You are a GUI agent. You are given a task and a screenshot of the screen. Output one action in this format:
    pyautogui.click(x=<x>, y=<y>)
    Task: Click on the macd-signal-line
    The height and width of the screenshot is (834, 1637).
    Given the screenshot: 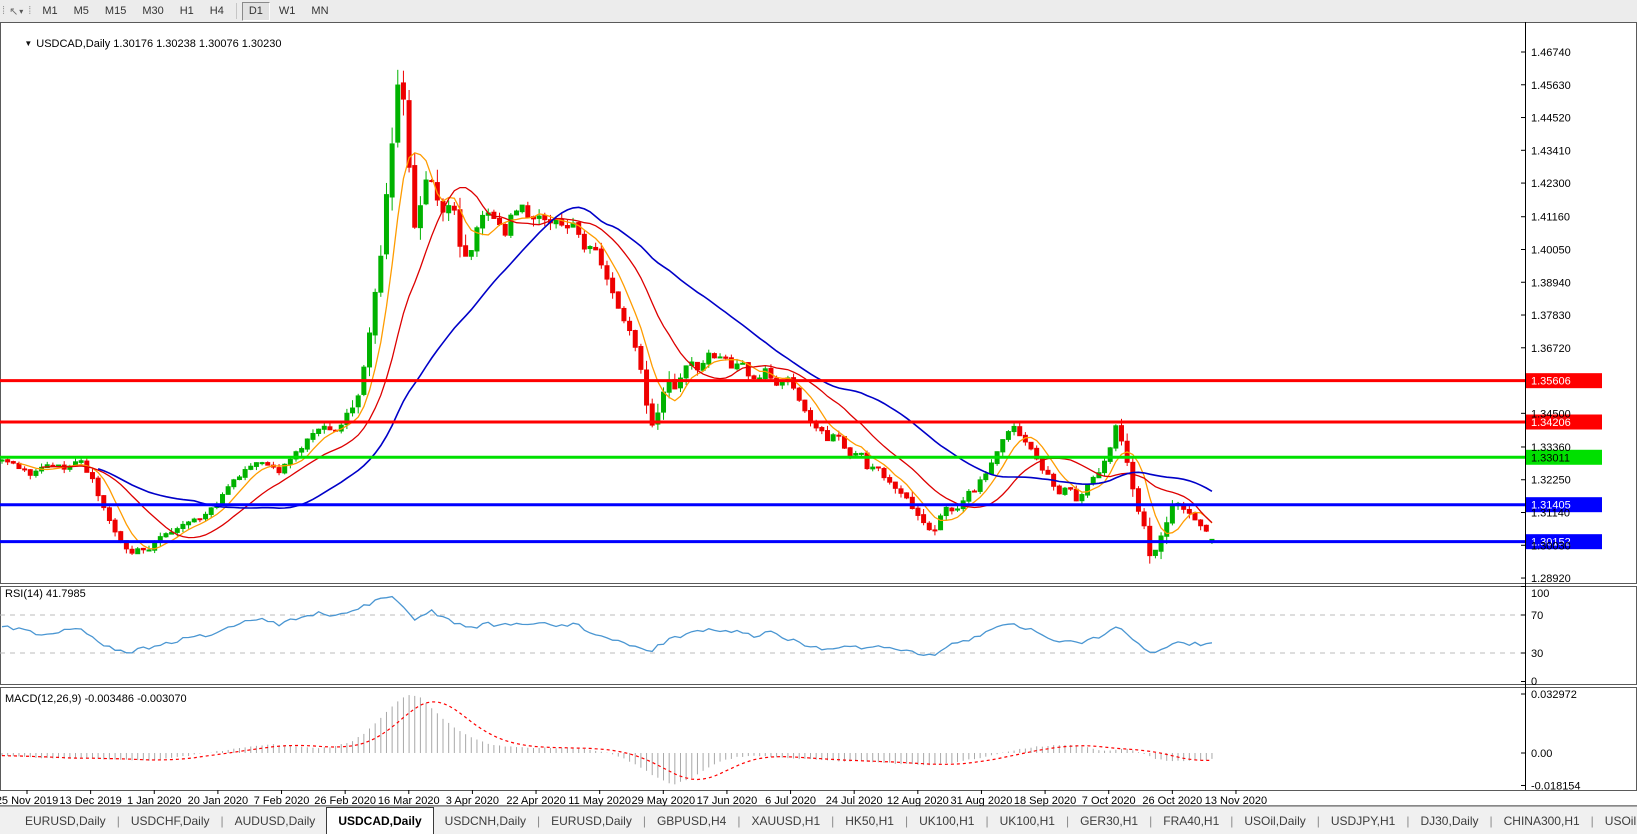 What is the action you would take?
    pyautogui.click(x=606, y=741)
    